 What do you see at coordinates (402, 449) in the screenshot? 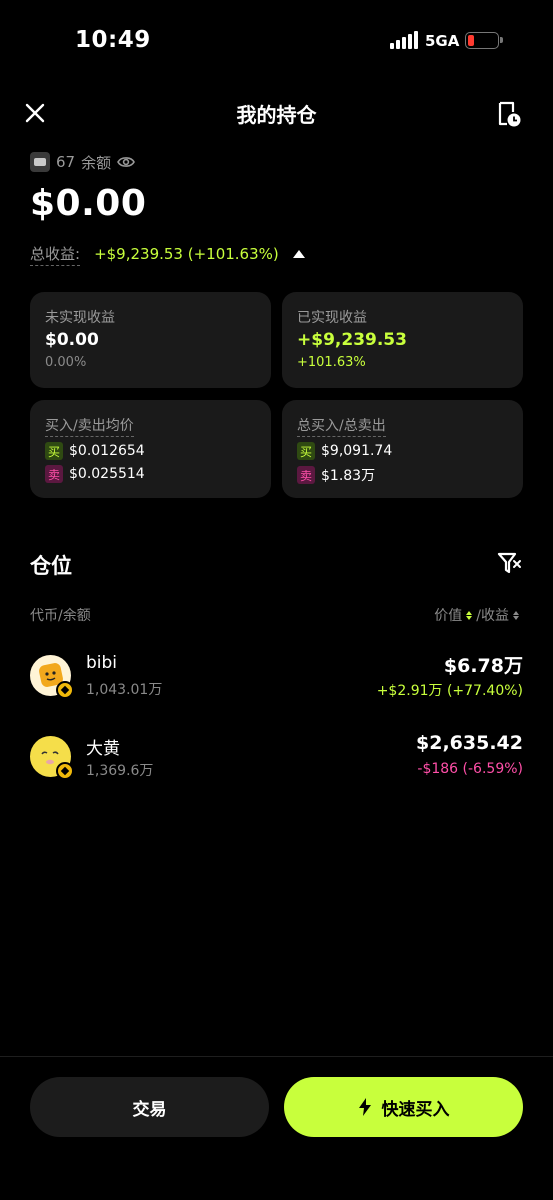
I see `totals-card: 总买入/总卖出 买 $9,091.74 卖 $1.83万` at bounding box center [402, 449].